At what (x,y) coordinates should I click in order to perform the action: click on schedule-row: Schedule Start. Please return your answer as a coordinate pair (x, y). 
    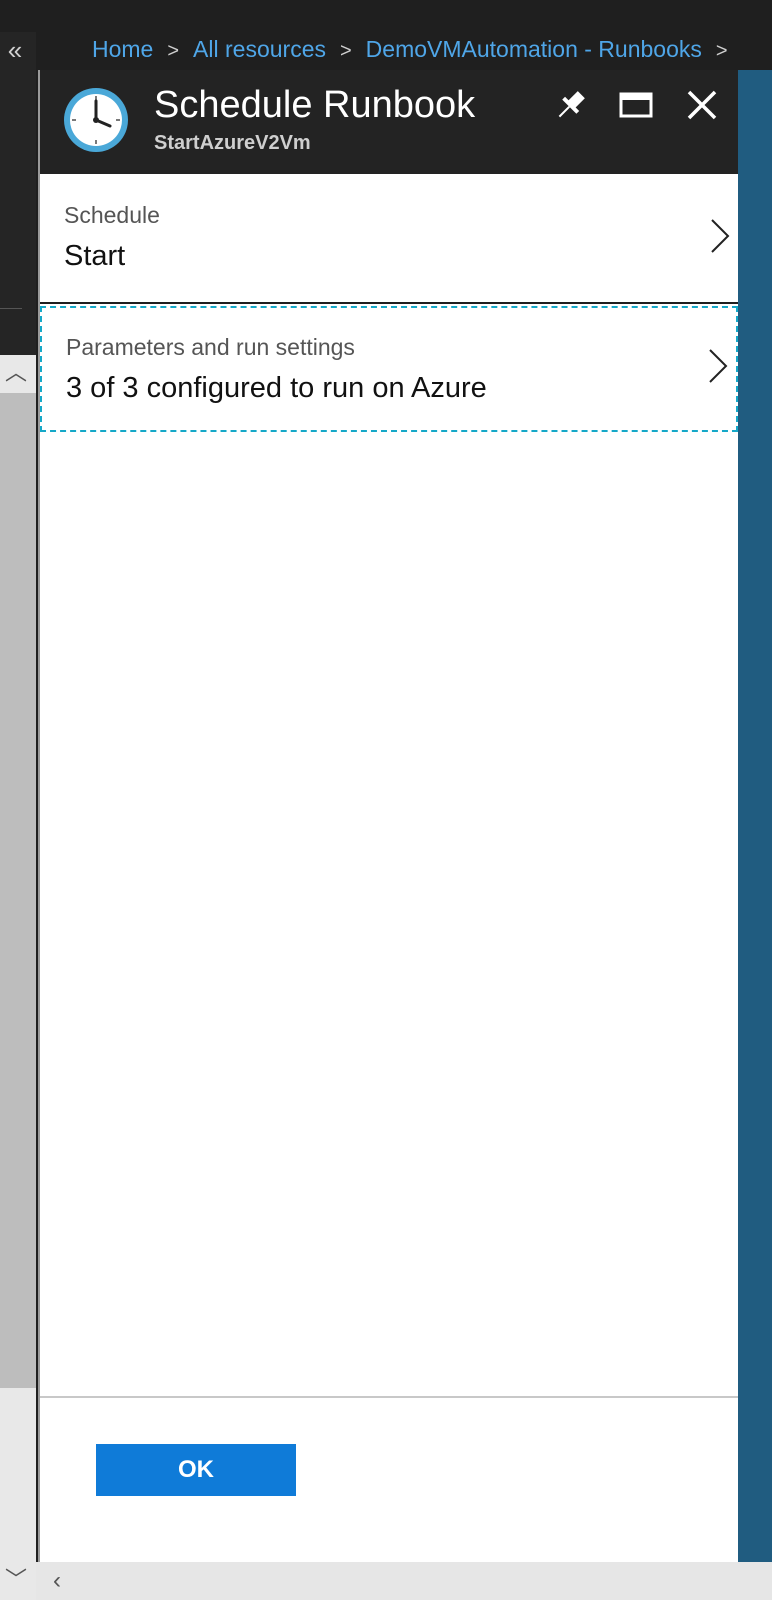
    Looking at the image, I should click on (389, 239).